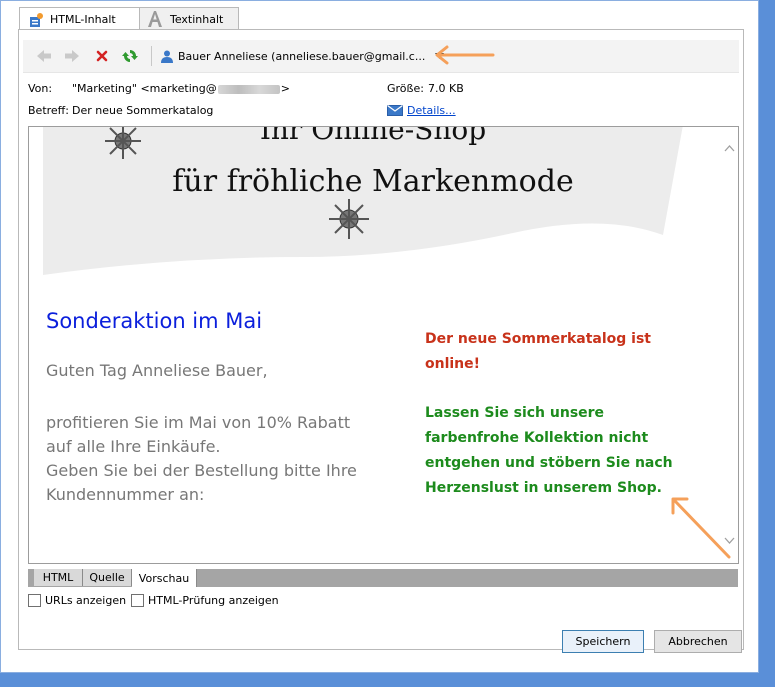 The height and width of the screenshot is (687, 775). I want to click on envelope-icon, so click(395, 110).